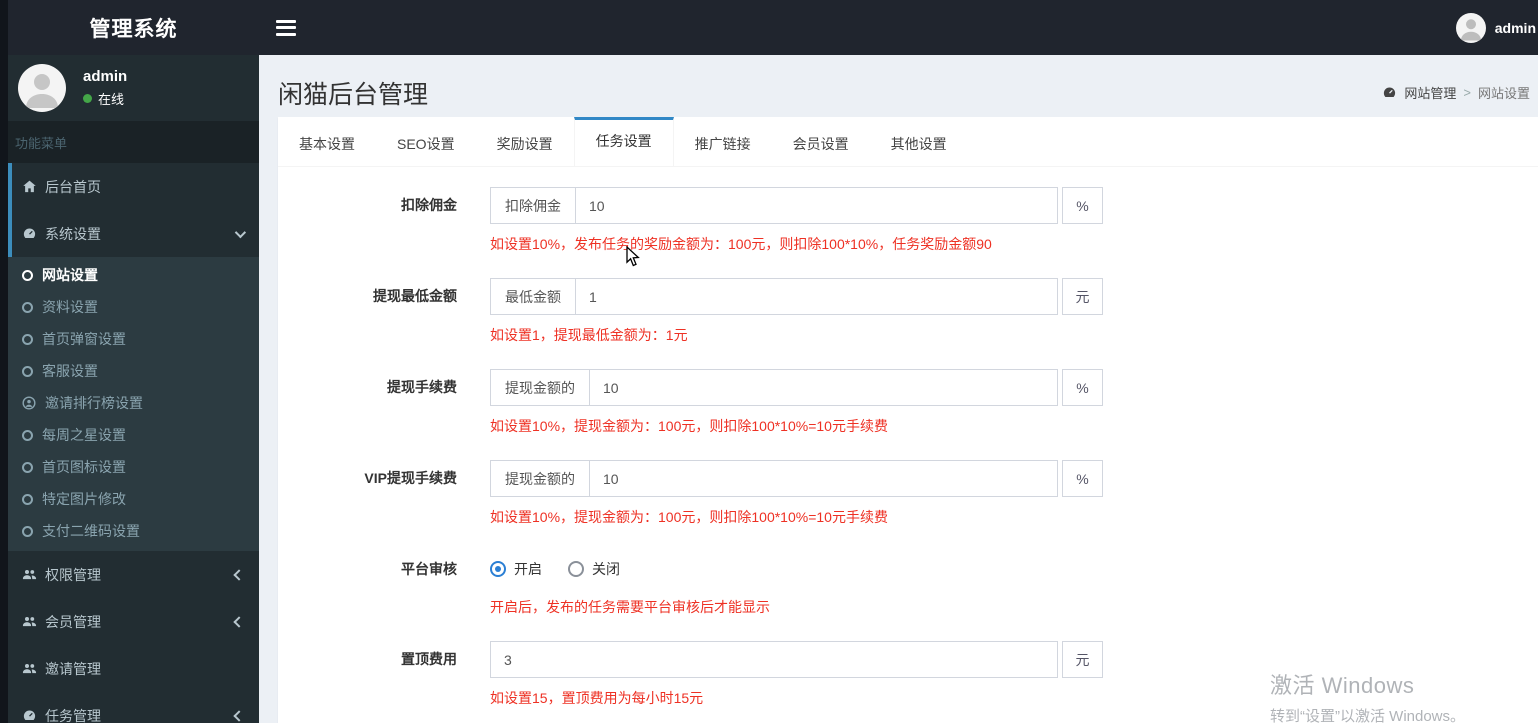 The height and width of the screenshot is (723, 1538). Describe the element at coordinates (133, 668) in the screenshot. I see `sidebar-item-invite-management: 邀请管理` at that location.